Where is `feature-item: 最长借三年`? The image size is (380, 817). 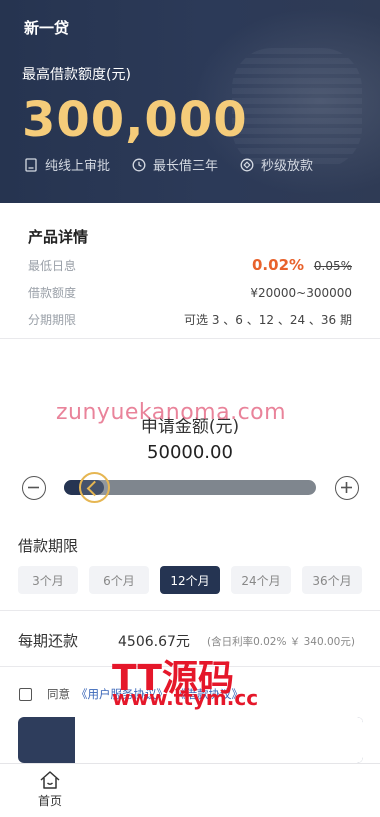
feature-item: 最长借三年 is located at coordinates (175, 164).